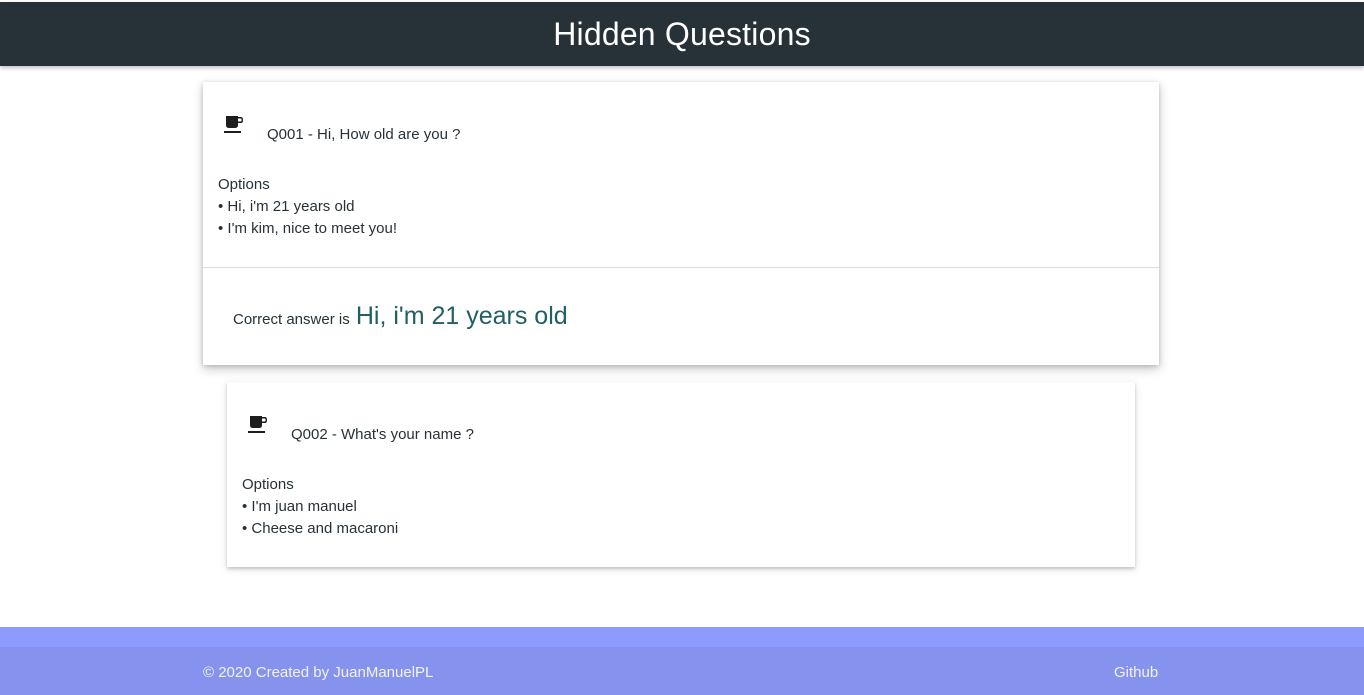 The height and width of the screenshot is (695, 1364). Describe the element at coordinates (461, 316) in the screenshot. I see `answer-text: Hi, i'm 21 years old` at that location.